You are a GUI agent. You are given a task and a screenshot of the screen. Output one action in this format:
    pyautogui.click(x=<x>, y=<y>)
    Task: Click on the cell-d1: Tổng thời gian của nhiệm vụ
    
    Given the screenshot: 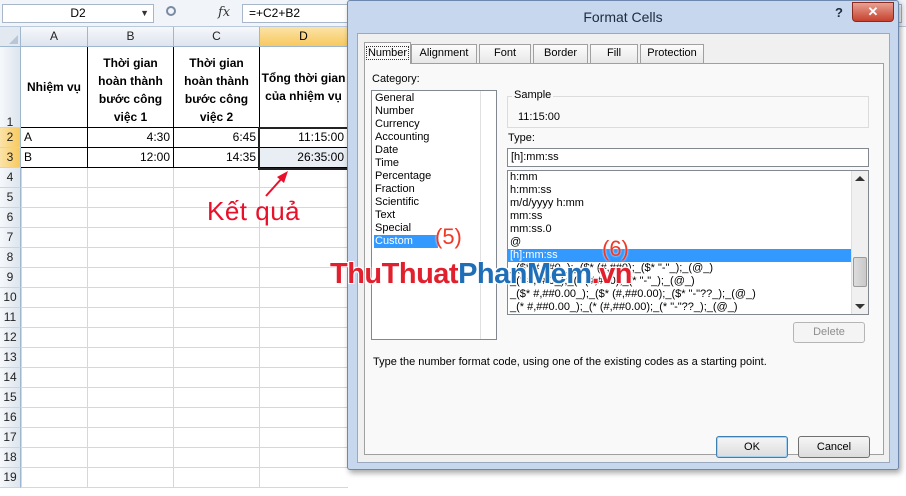 What is the action you would take?
    pyautogui.click(x=304, y=87)
    